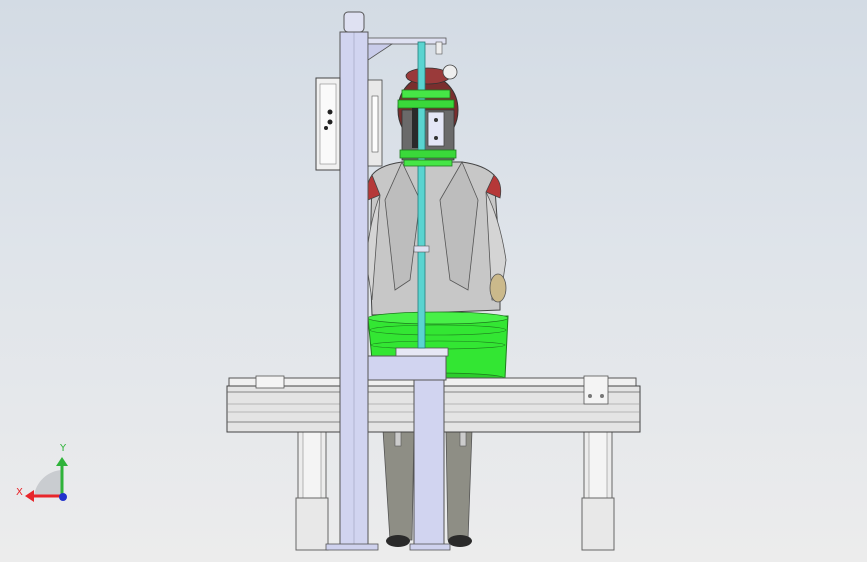 Image resolution: width=867 pixels, height=562 pixels. What do you see at coordinates (63, 497) in the screenshot?
I see `triad-z-axis` at bounding box center [63, 497].